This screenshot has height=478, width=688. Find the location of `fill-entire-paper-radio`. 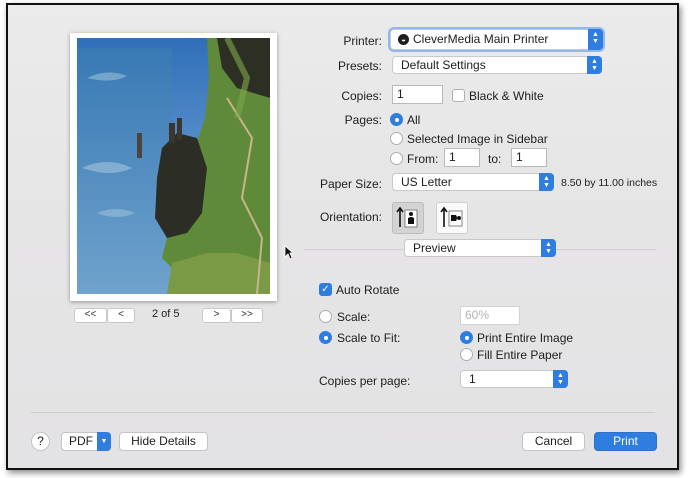

fill-entire-paper-radio is located at coordinates (466, 354).